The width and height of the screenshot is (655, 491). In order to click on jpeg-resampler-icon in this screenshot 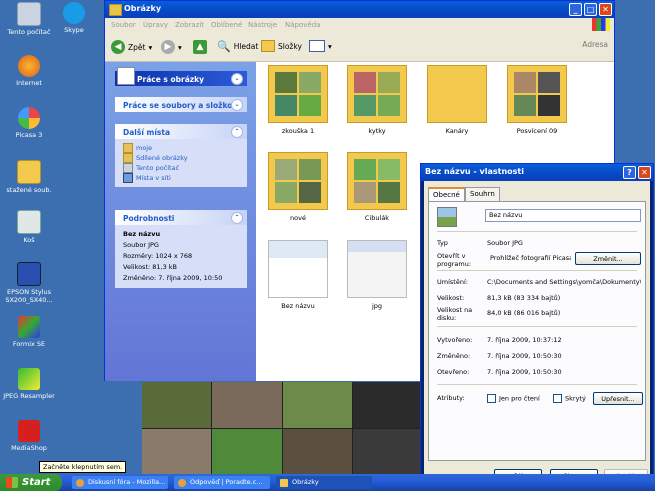, I will do `click(29, 379)`.